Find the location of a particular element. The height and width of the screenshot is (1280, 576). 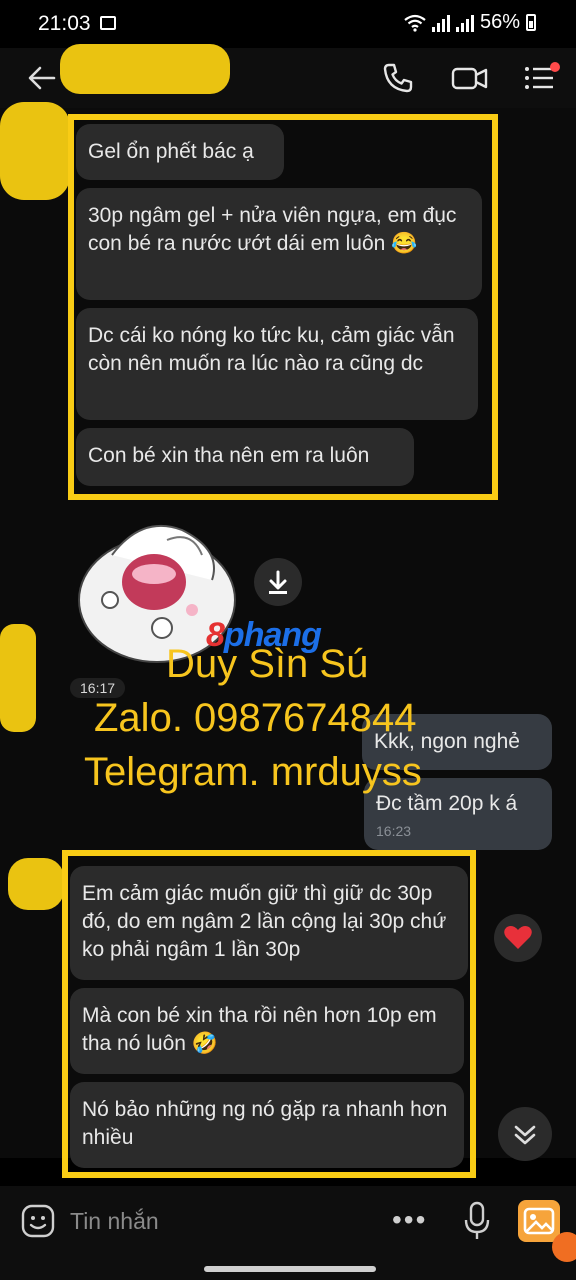

gallery-notification-icon is located at coordinates (108, 23).